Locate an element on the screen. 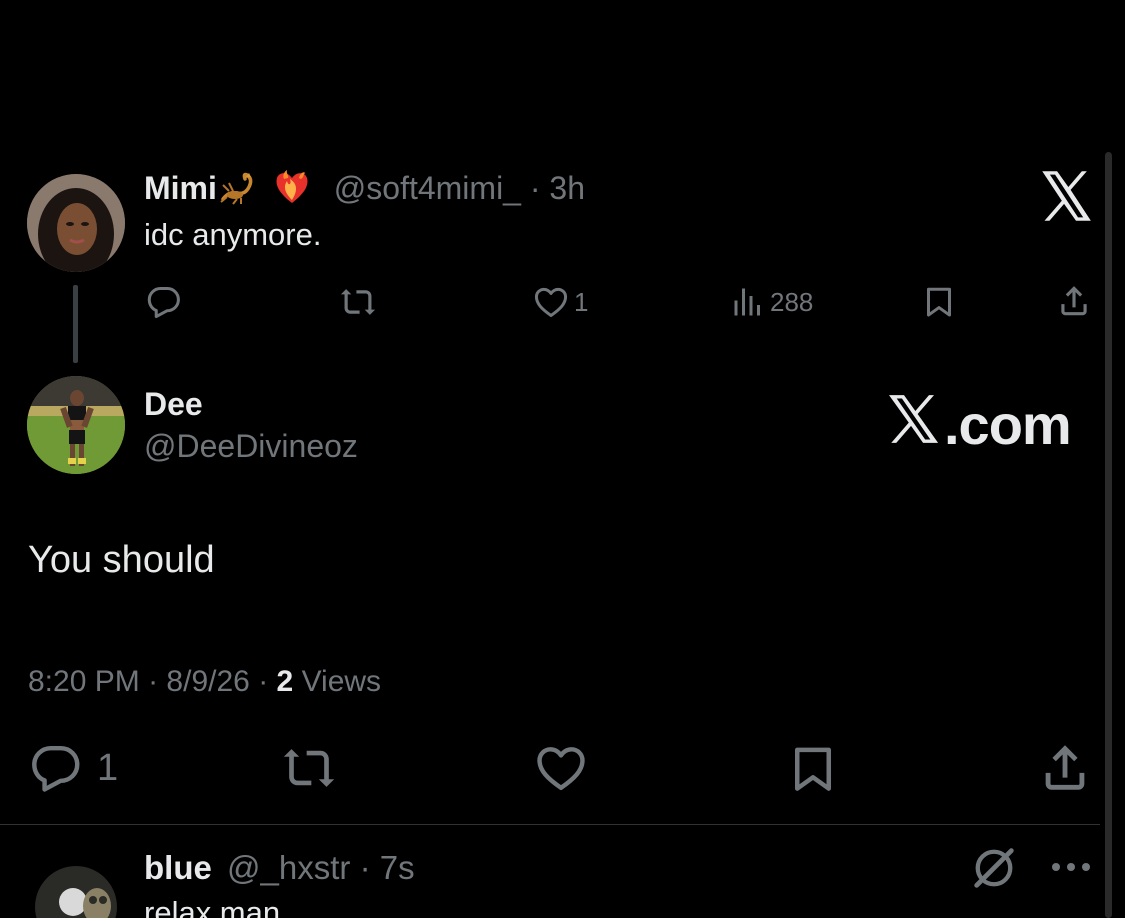  parent-retweet-button is located at coordinates (360, 302).